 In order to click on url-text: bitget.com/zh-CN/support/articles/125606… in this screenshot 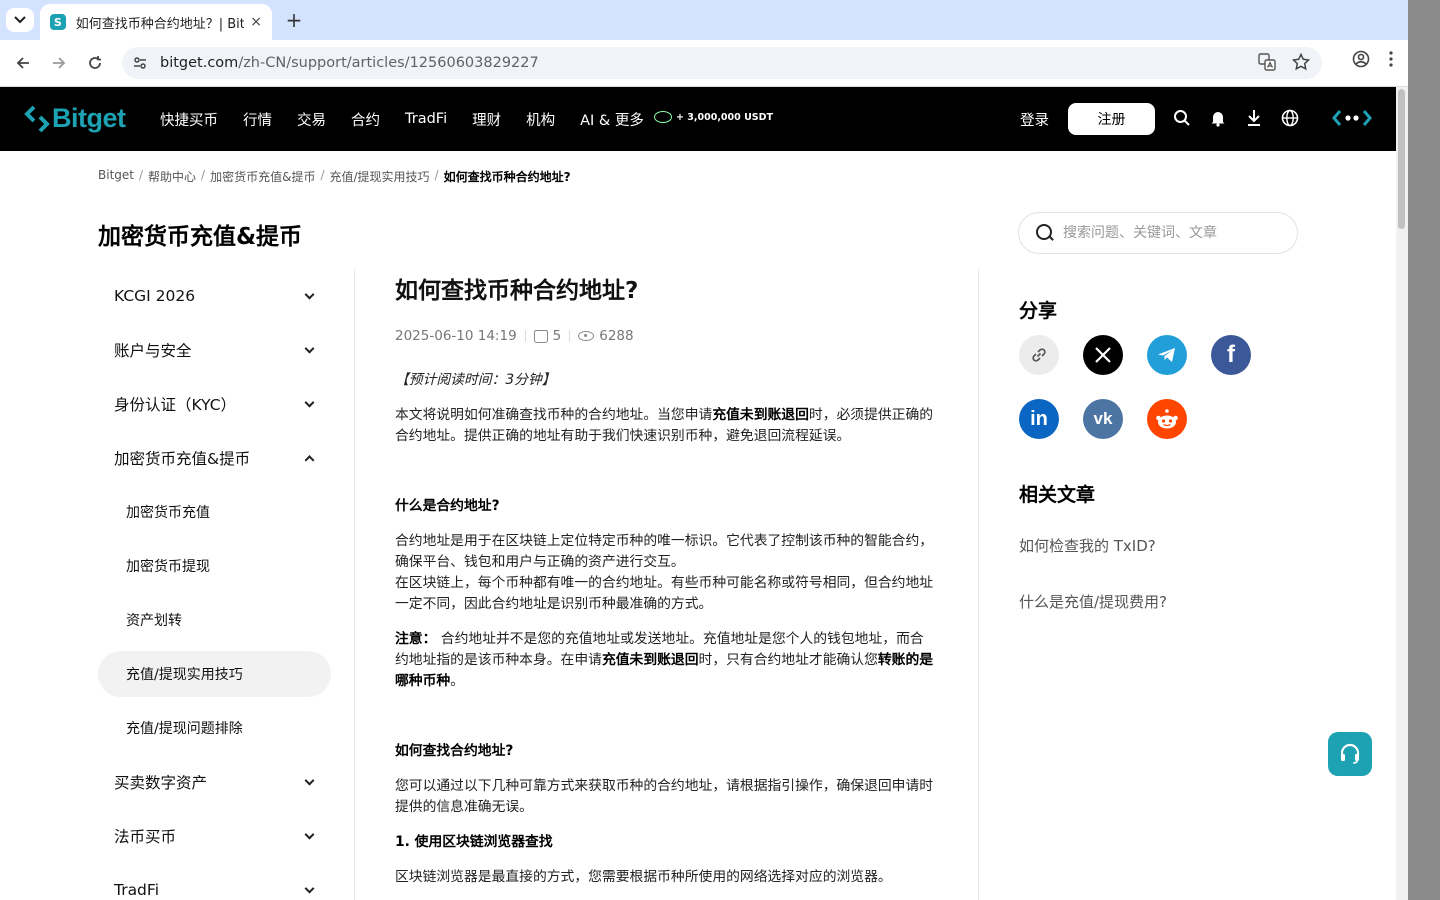, I will do `click(349, 63)`.